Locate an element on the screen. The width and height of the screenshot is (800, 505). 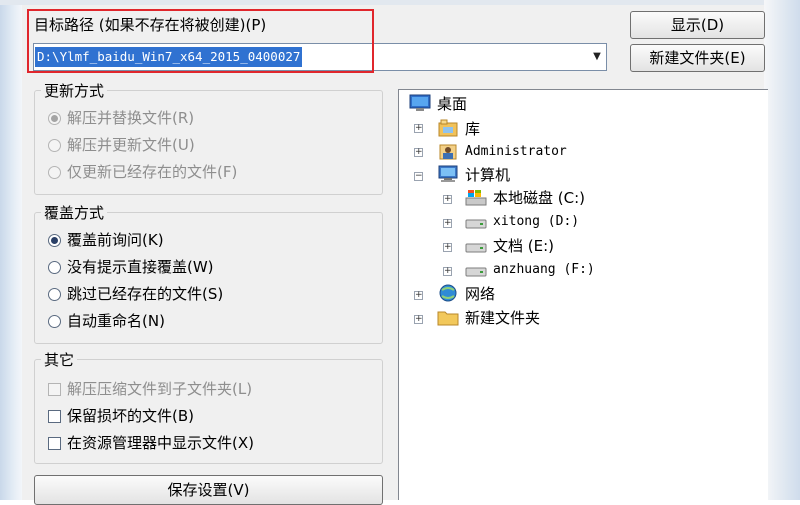
background-edge-right is located at coordinates (782, 250).